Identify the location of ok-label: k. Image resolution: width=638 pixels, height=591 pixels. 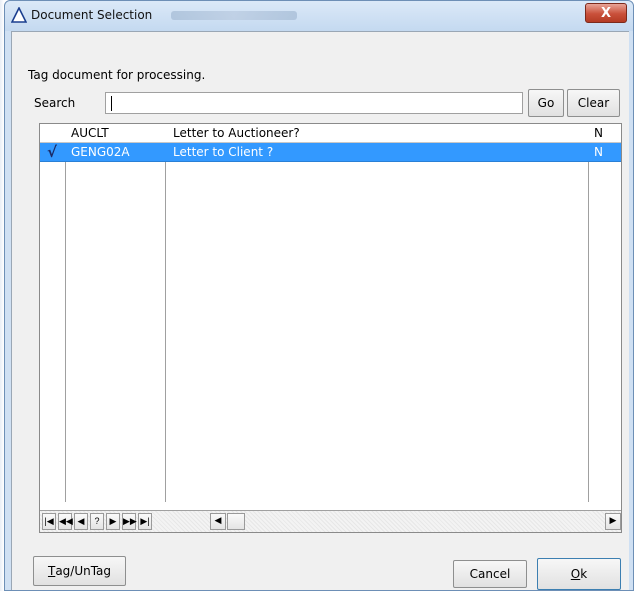
(584, 574).